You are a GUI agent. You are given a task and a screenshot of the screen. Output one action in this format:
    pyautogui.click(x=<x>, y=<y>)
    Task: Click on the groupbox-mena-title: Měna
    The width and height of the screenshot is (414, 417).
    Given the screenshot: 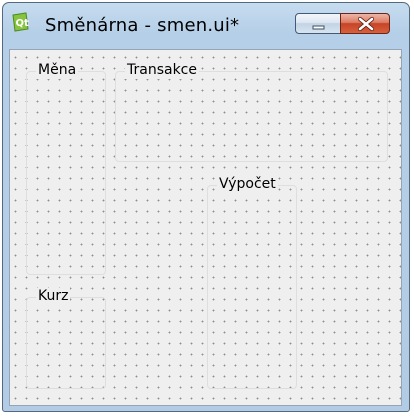 What is the action you would take?
    pyautogui.click(x=57, y=70)
    